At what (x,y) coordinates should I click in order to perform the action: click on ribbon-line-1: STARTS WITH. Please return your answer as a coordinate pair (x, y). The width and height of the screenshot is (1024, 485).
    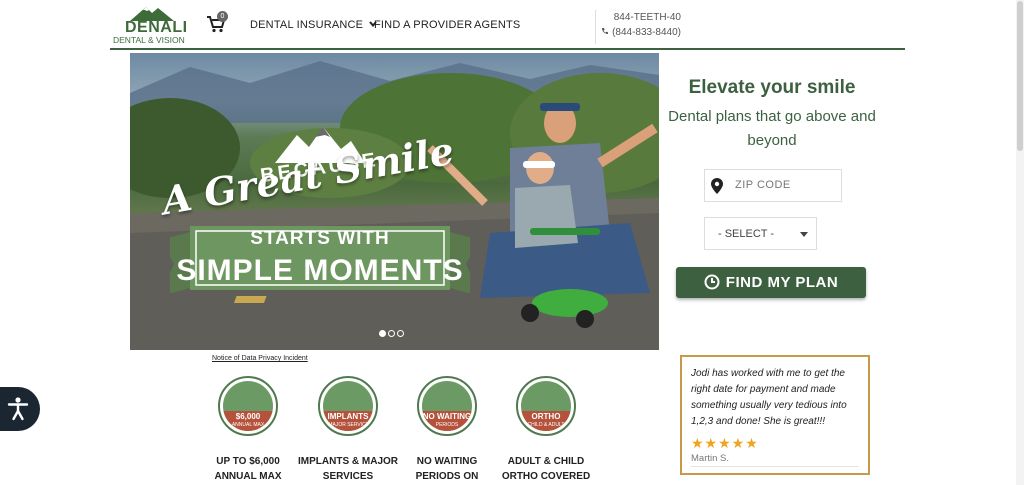
    Looking at the image, I should click on (320, 238).